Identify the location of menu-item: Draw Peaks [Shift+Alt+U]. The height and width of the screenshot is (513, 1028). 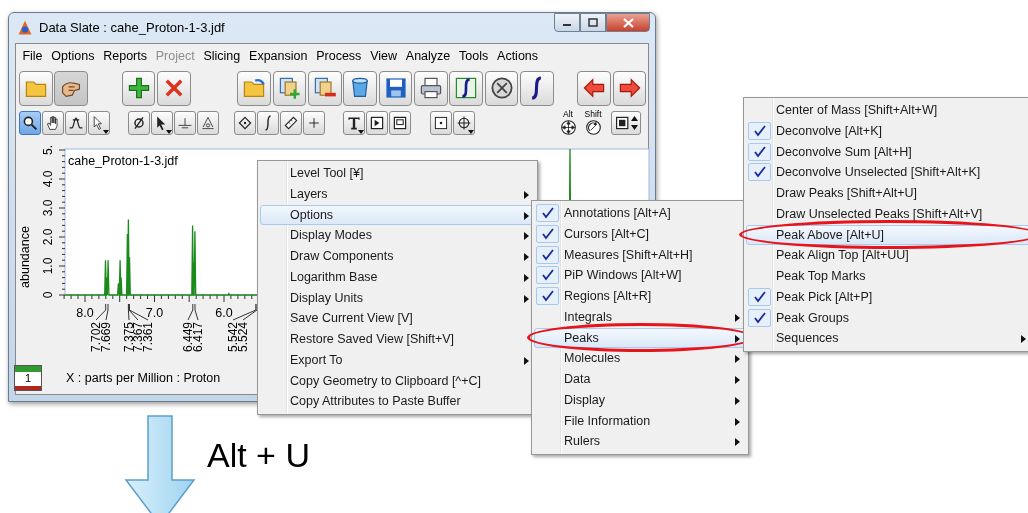
(887, 193).